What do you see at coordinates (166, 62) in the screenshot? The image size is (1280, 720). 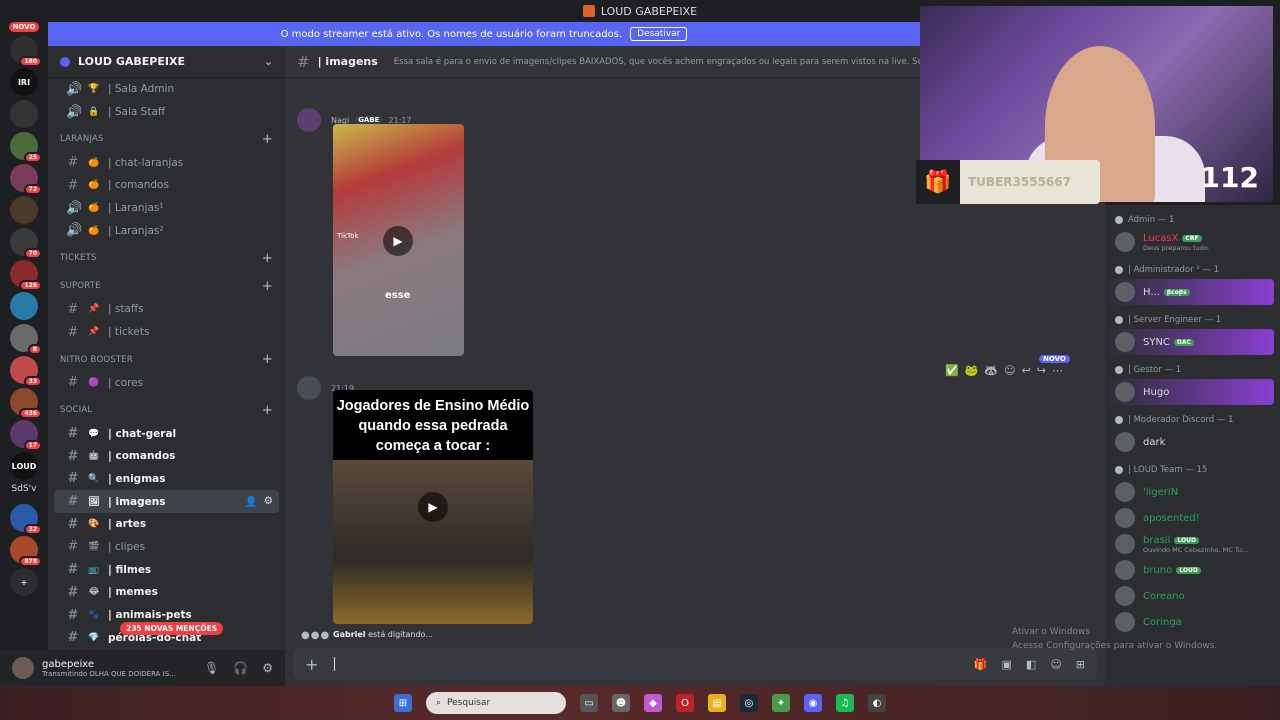 I see `server-header: LOUD GABEPEIXE ⌄` at bounding box center [166, 62].